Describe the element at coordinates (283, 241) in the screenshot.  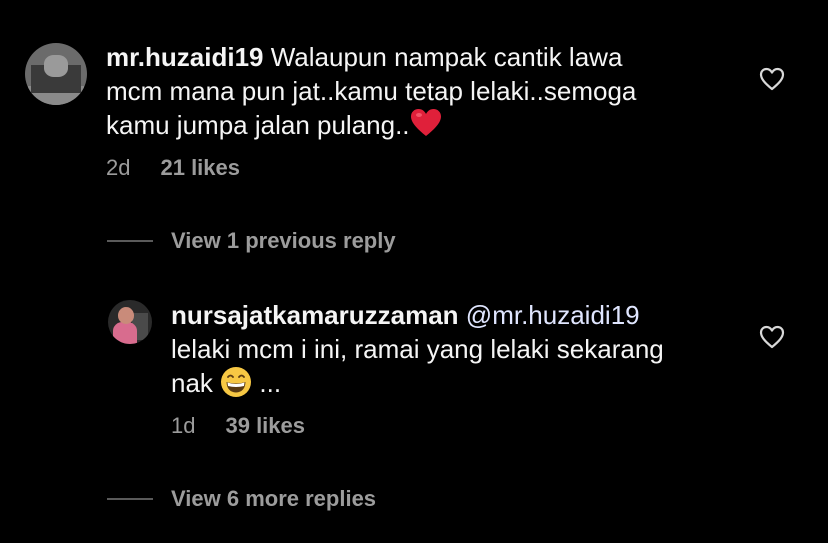
I see `view-previous-reply-button: View 1 previous reply` at that location.